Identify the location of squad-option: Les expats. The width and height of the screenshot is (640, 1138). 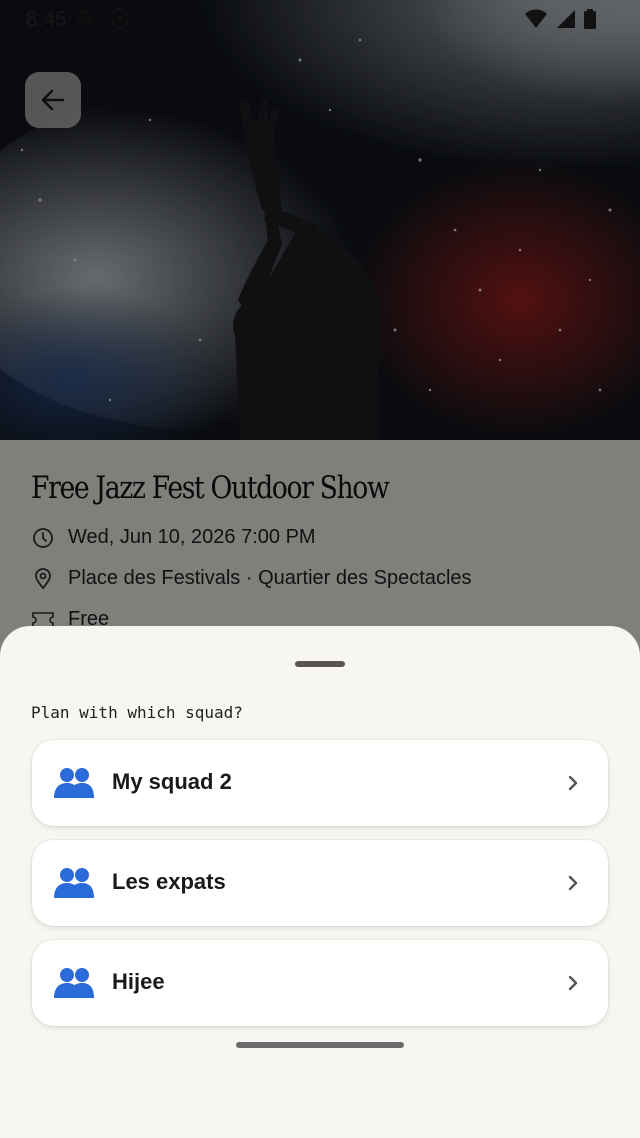
(320, 883).